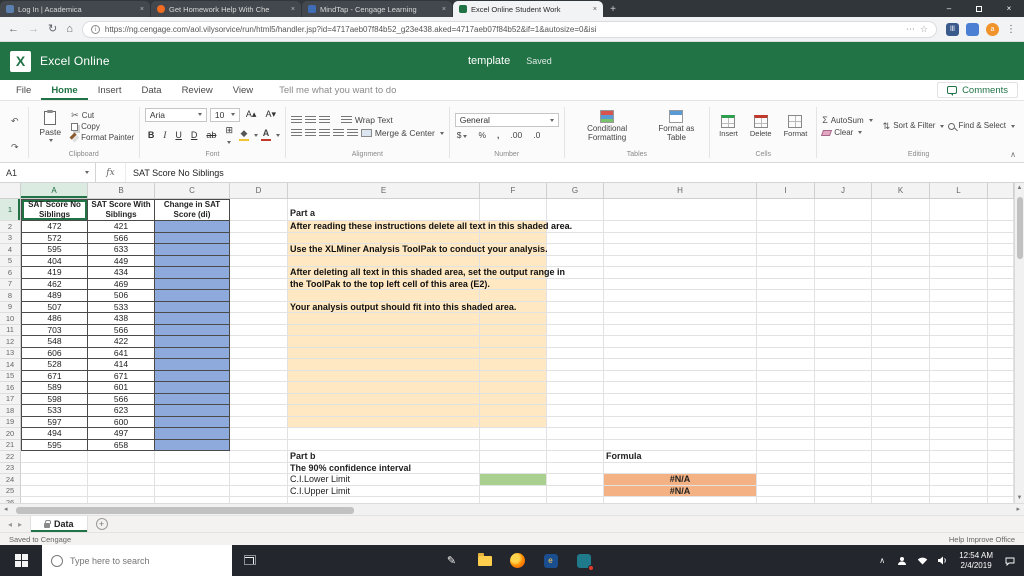  What do you see at coordinates (680, 342) in the screenshot?
I see `cell-H12` at bounding box center [680, 342].